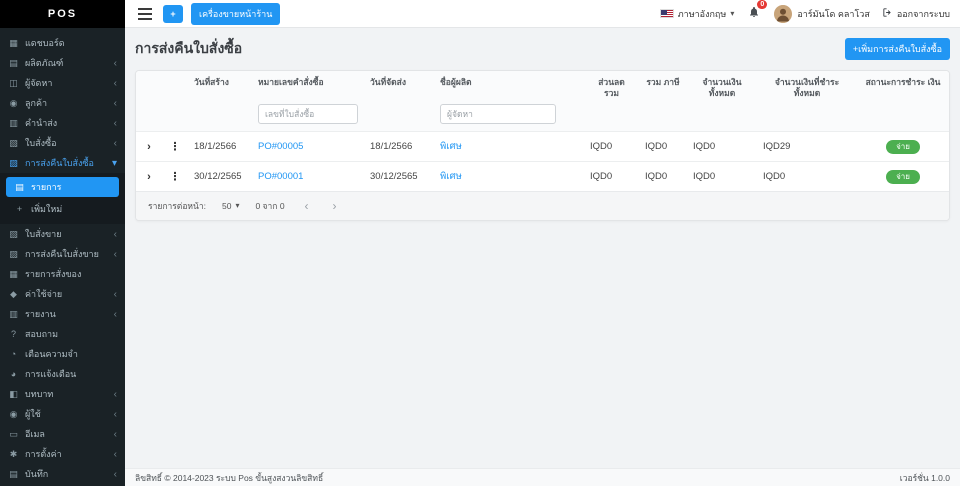 Image resolution: width=960 pixels, height=486 pixels. What do you see at coordinates (19, 209) in the screenshot?
I see `plus-icon: +` at bounding box center [19, 209].